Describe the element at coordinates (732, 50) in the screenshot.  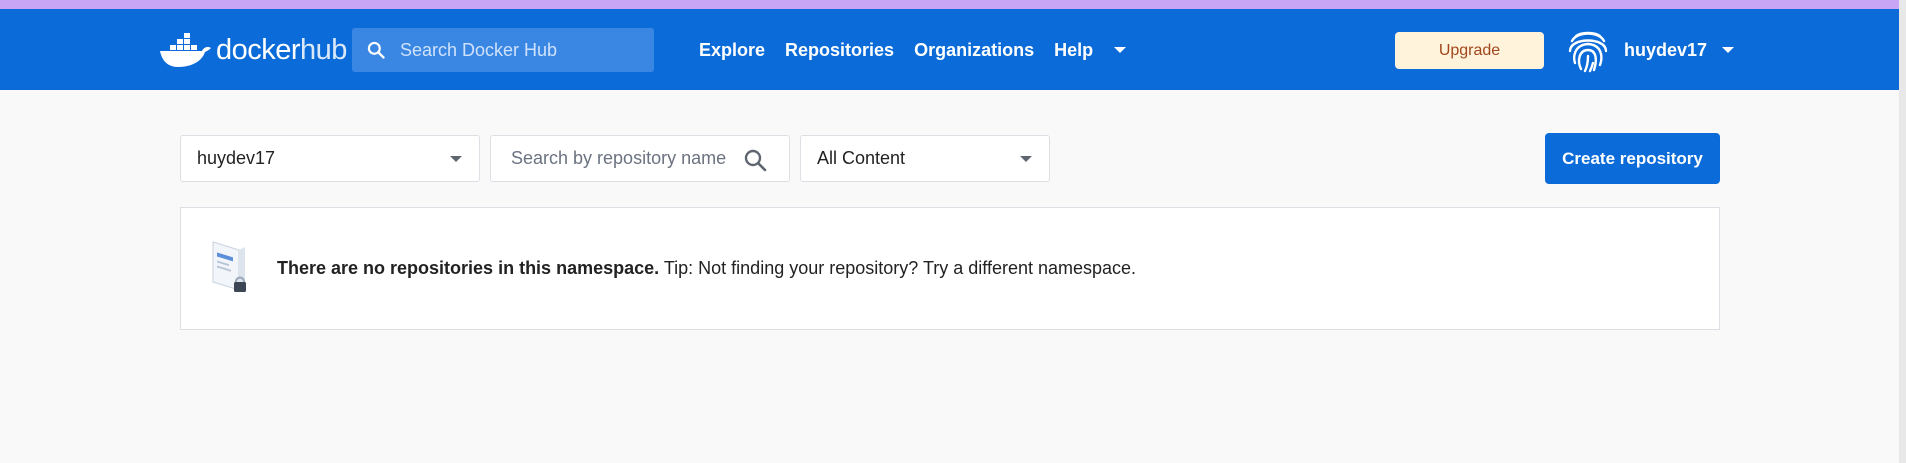
I see `nav-explore: Explore` at that location.